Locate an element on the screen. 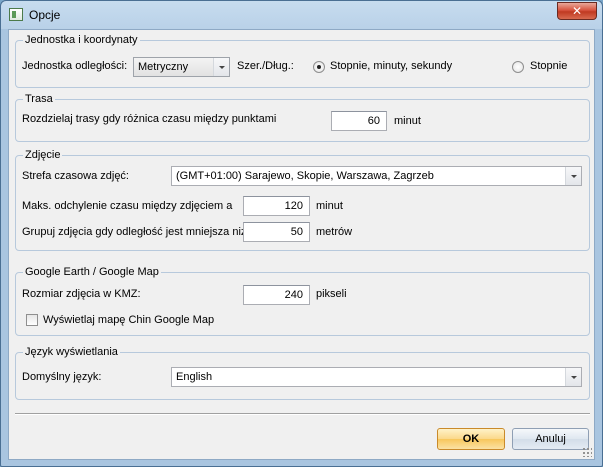 This screenshot has width=603, height=467. close-icon: ✕ is located at coordinates (577, 11).